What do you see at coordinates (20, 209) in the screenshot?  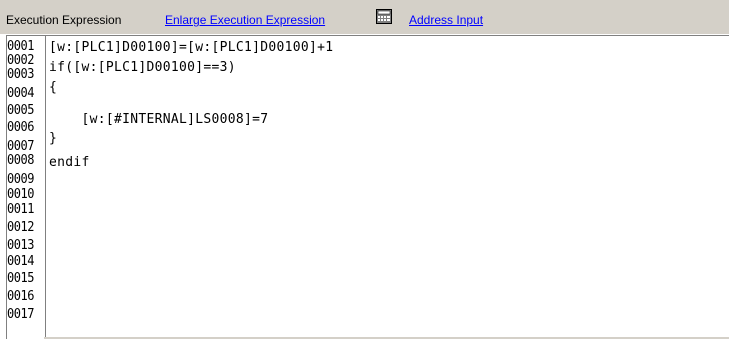 I see `line-number: 0011` at bounding box center [20, 209].